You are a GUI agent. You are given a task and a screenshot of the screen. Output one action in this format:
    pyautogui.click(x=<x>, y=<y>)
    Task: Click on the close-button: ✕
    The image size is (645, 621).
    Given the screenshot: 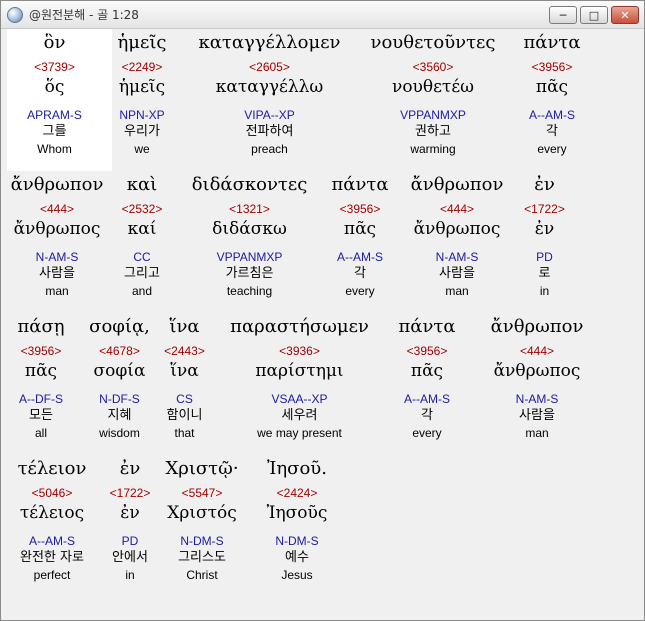 What is the action you would take?
    pyautogui.click(x=625, y=15)
    